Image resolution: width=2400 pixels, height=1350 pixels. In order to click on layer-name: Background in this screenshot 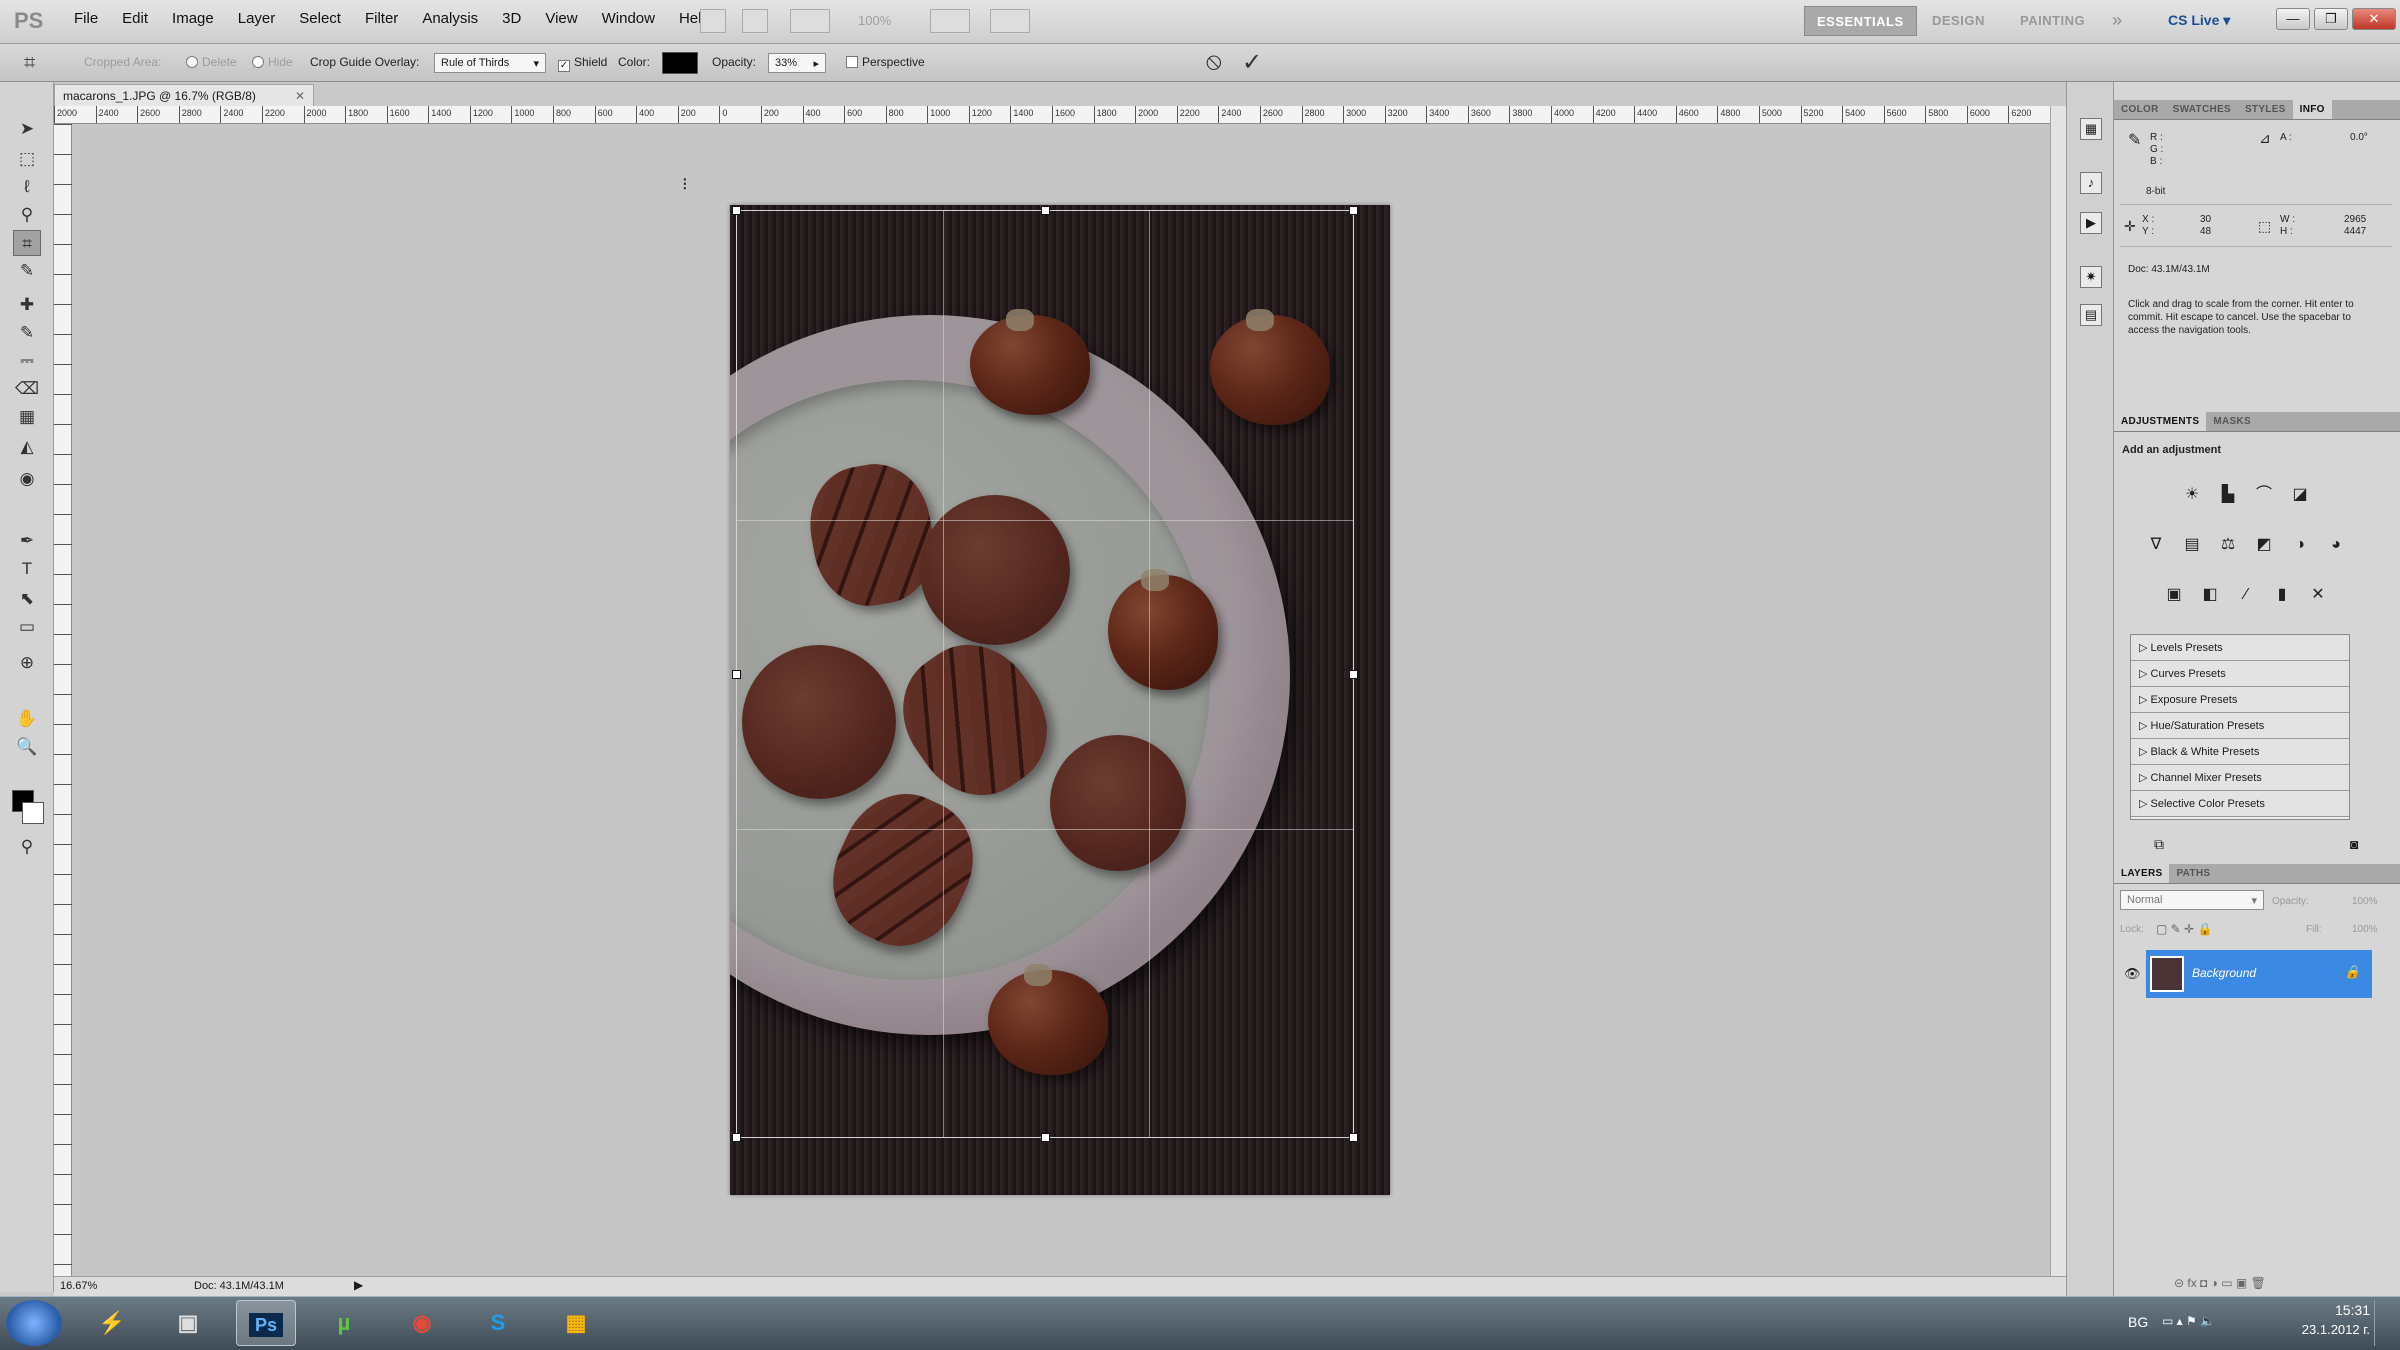, I will do `click(2224, 973)`.